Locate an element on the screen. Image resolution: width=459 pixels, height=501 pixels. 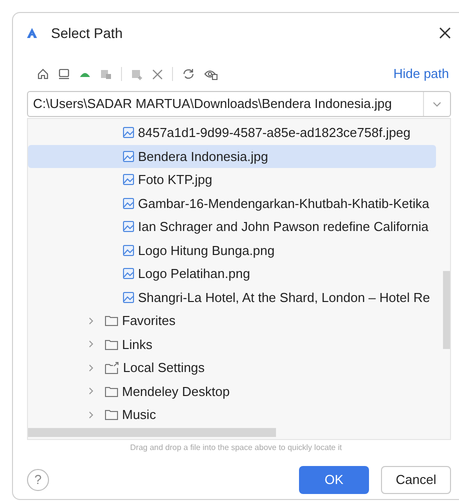
path-field: C:\Users\SADAR MARTUA\Downloads\Bendera Indonesia.jpg is located at coordinates (239, 104).